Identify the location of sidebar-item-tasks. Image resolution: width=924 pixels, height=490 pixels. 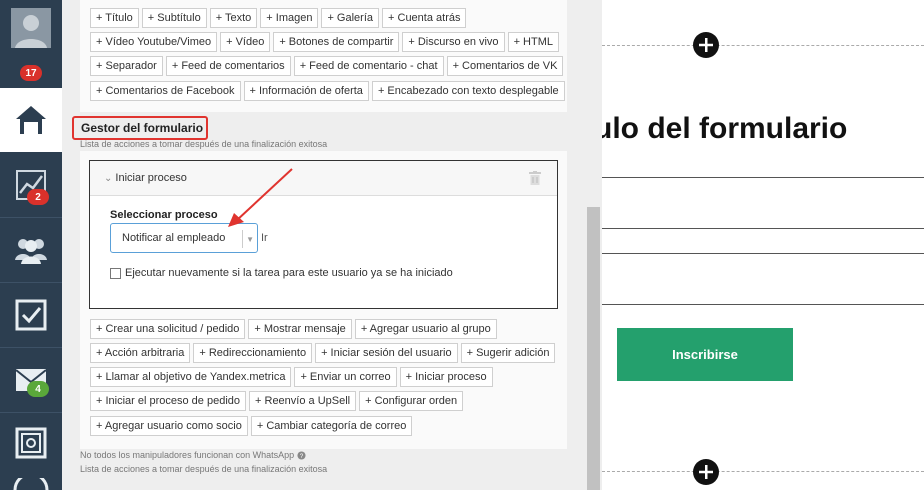
(31, 315).